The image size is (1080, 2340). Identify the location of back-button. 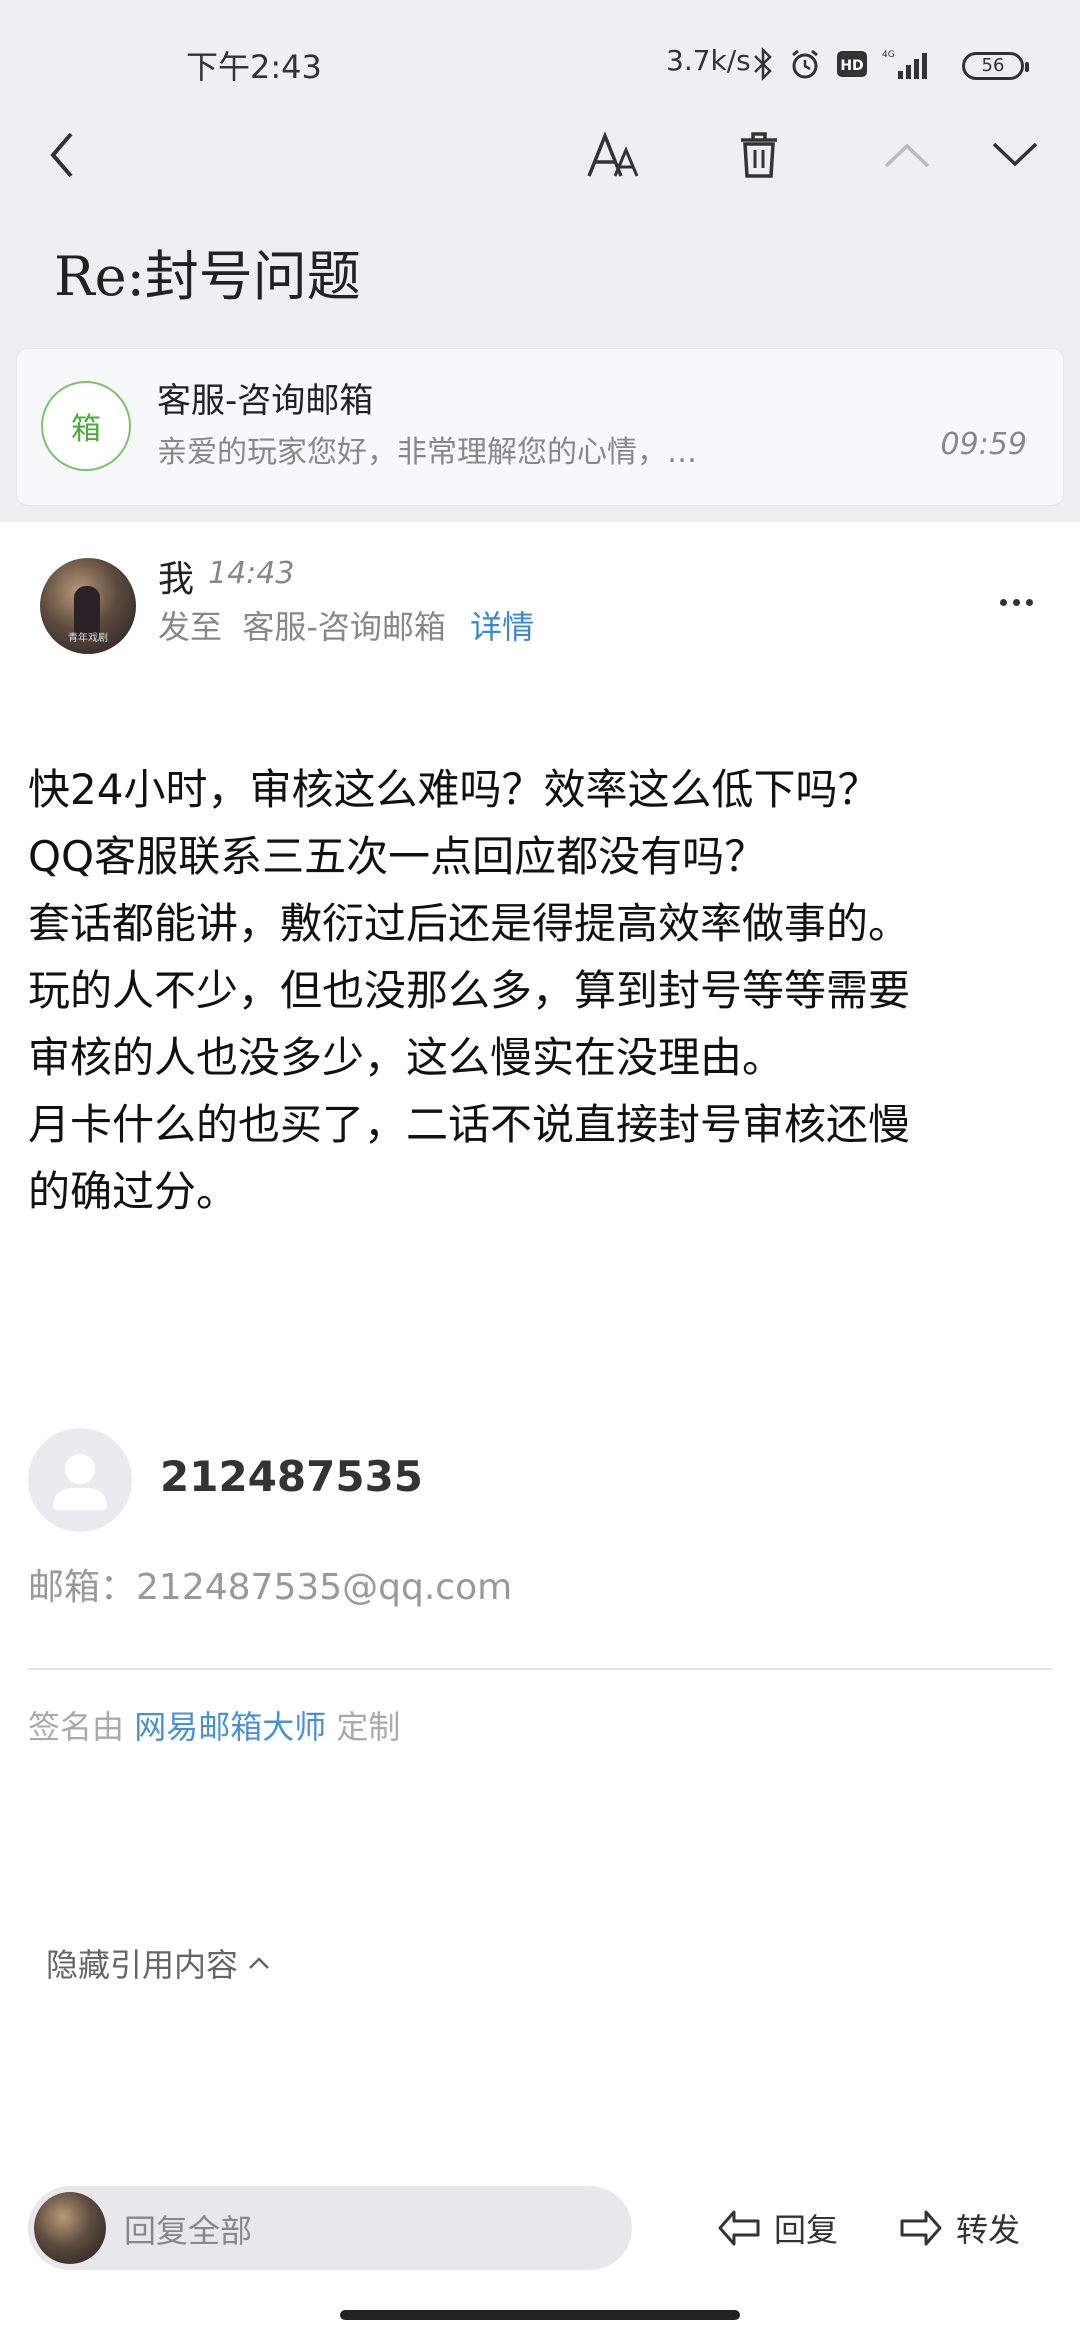
(63, 155).